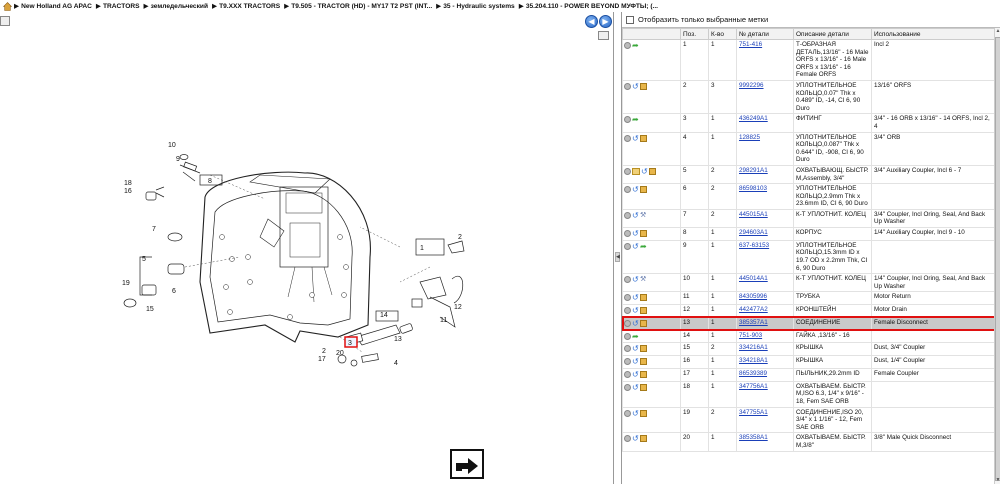 The image size is (1000, 484). Describe the element at coordinates (617, 257) in the screenshot. I see `splitter-handle-icon: ◀` at that location.